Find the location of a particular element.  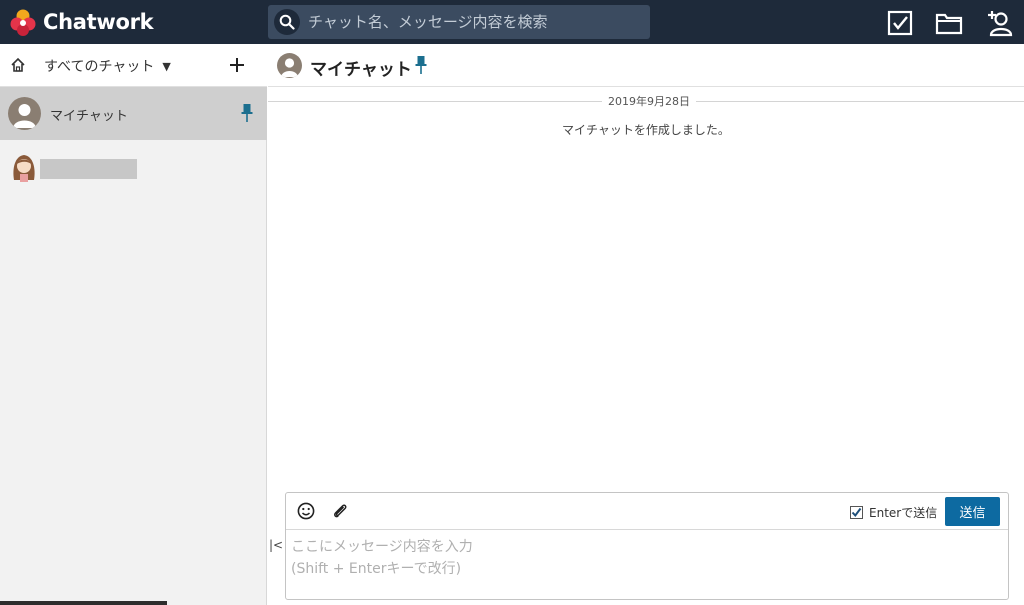

room-name-redacted is located at coordinates (88, 169).